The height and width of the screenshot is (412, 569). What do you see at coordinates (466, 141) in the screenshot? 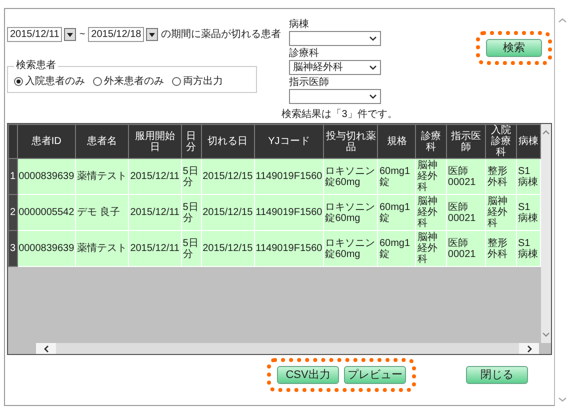
I see `column-header: 指示医師` at bounding box center [466, 141].